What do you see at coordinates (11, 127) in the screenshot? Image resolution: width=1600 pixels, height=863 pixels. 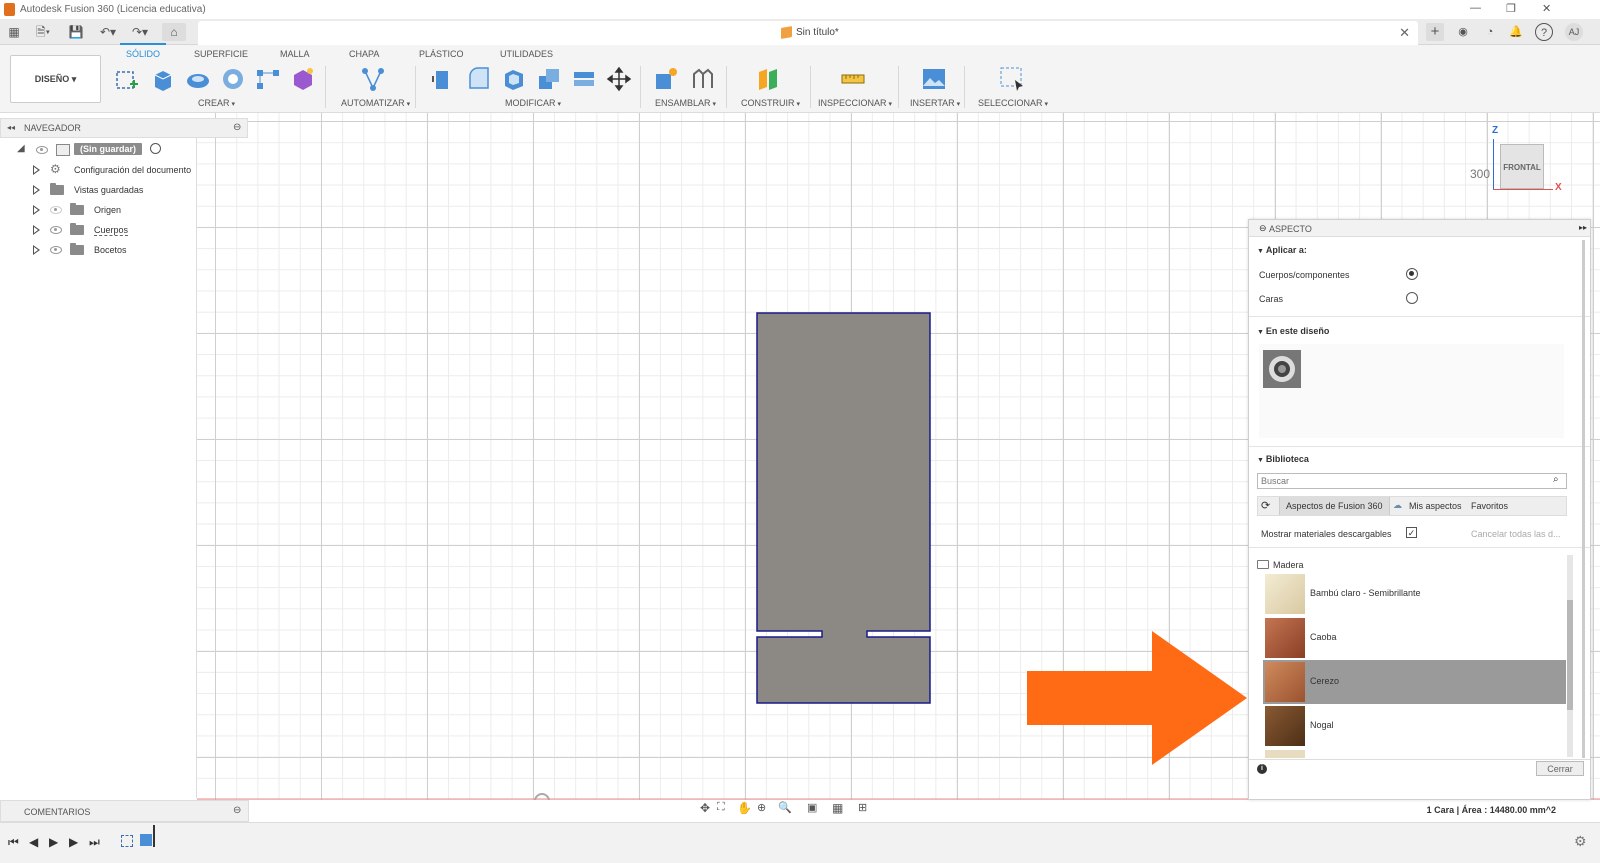 I see `collapse-icon: ◂◂` at bounding box center [11, 127].